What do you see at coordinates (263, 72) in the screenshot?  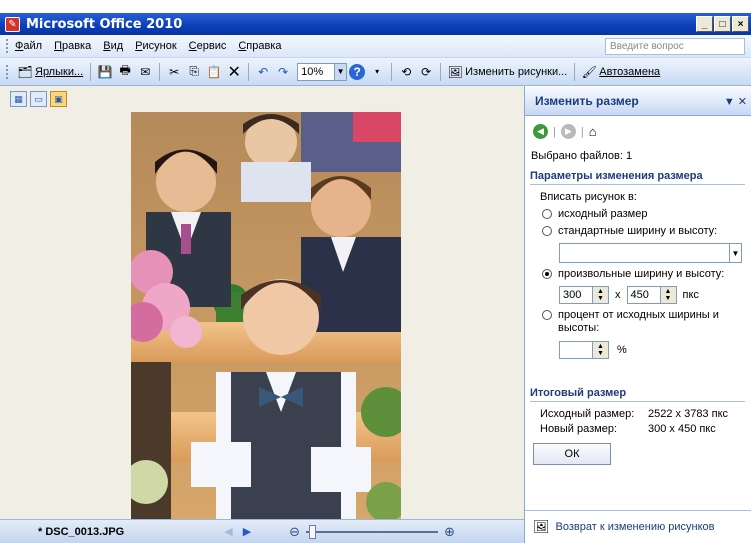 I see `undo-icon: ↶` at bounding box center [263, 72].